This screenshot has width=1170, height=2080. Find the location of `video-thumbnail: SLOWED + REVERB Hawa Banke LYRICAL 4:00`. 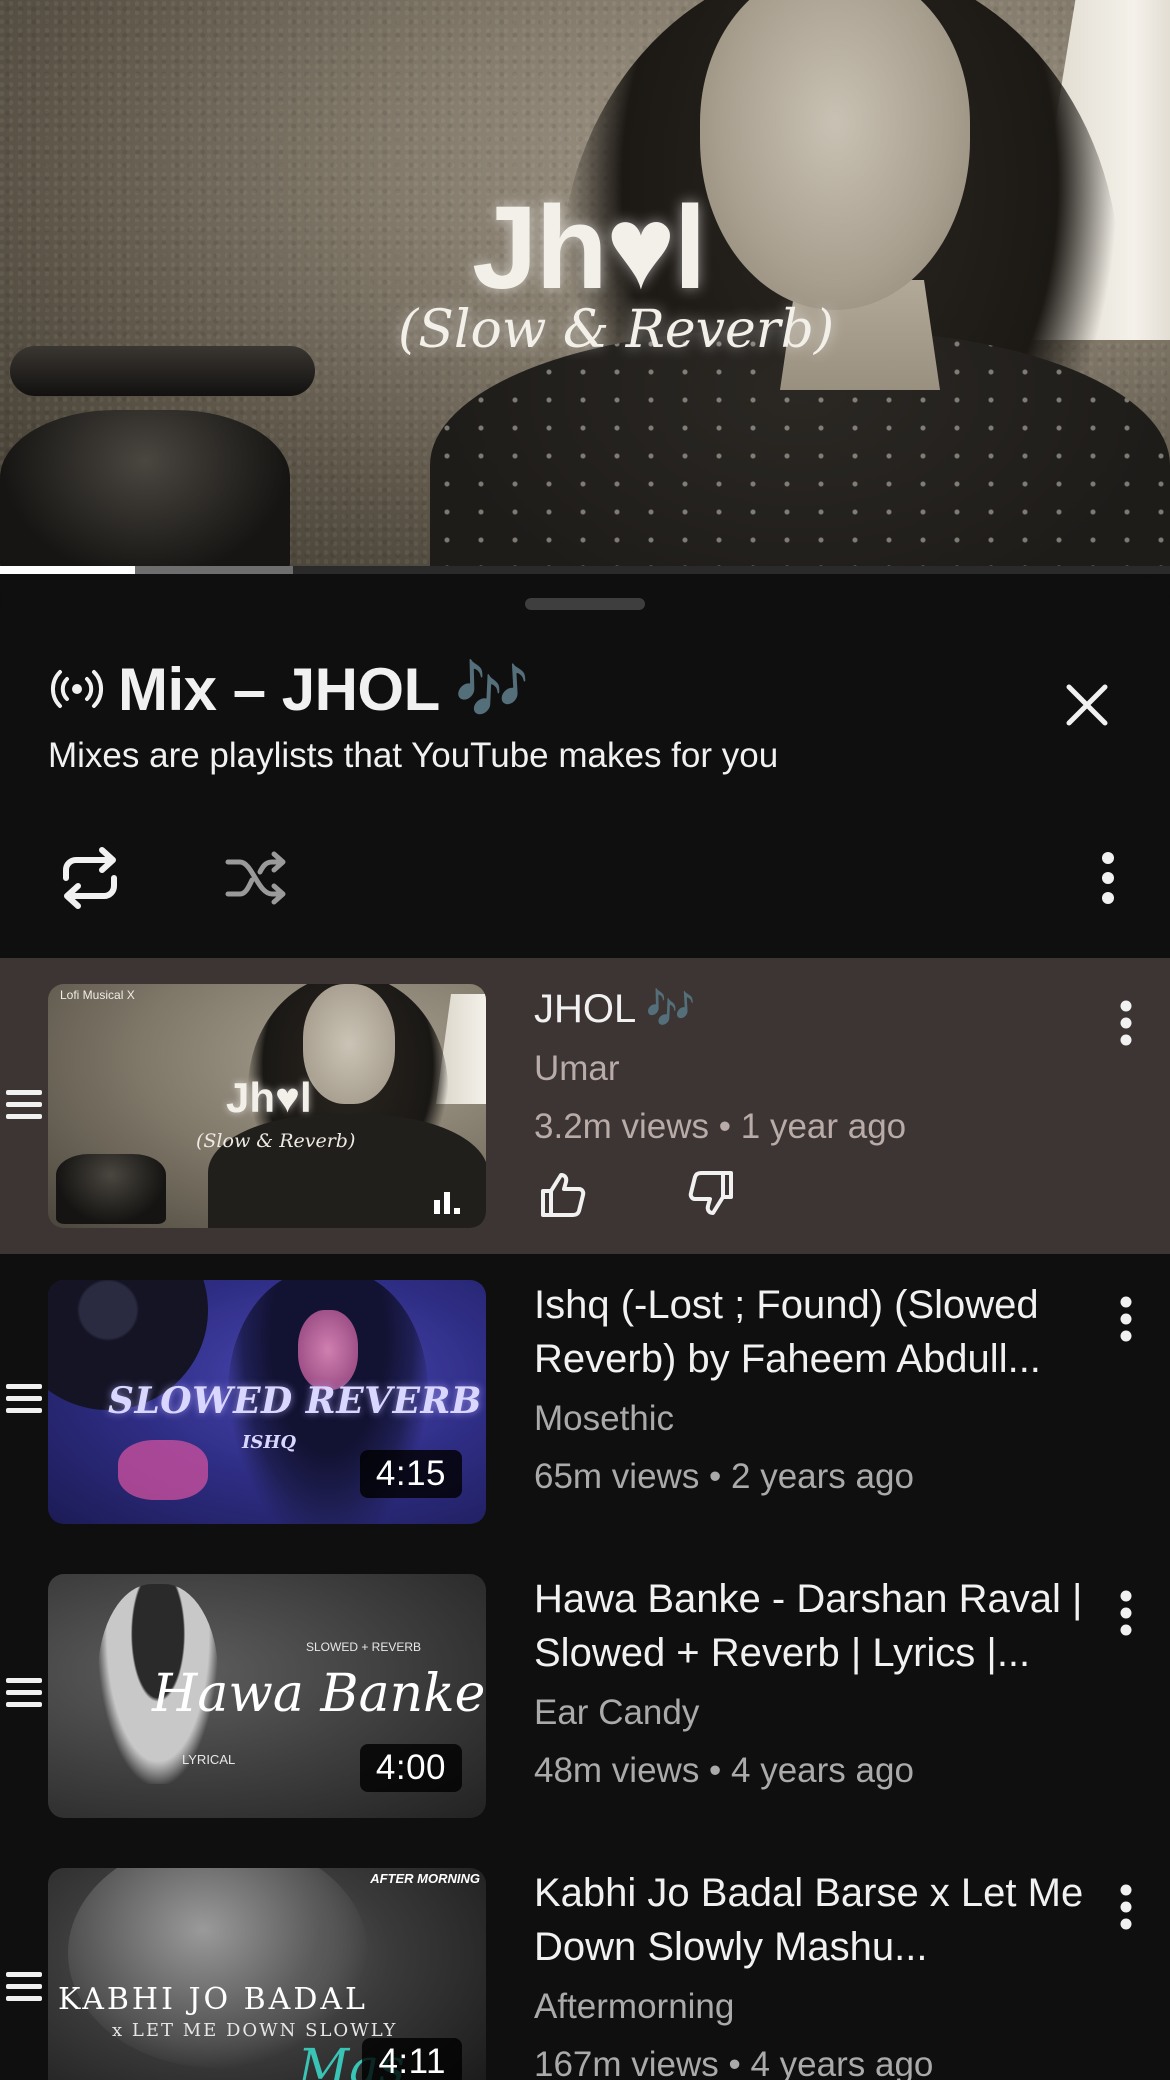

video-thumbnail: SLOWED + REVERB Hawa Banke LYRICAL 4:00 is located at coordinates (267, 1696).